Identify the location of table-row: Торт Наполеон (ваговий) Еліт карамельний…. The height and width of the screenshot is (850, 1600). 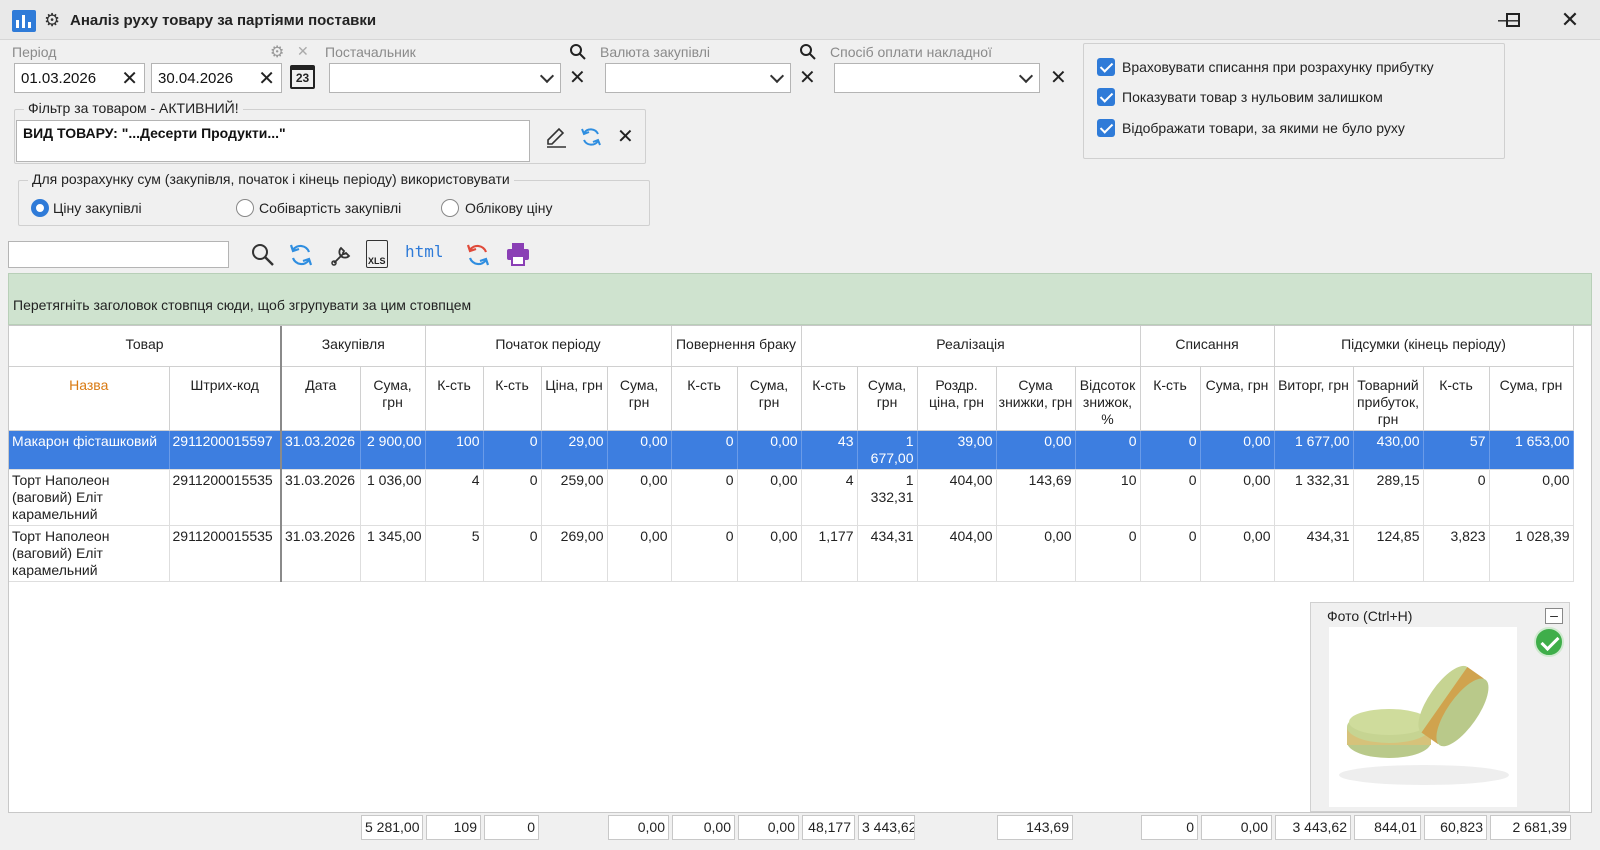
(791, 553).